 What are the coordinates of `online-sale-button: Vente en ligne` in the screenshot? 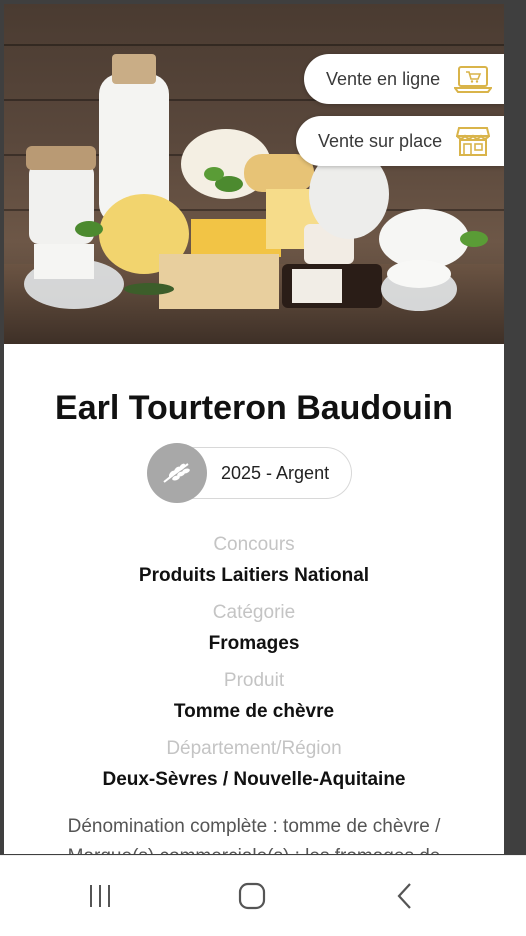 It's located at (404, 79).